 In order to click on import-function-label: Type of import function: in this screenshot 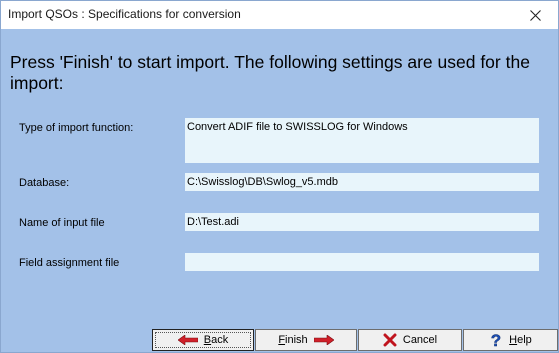, I will do `click(76, 128)`.